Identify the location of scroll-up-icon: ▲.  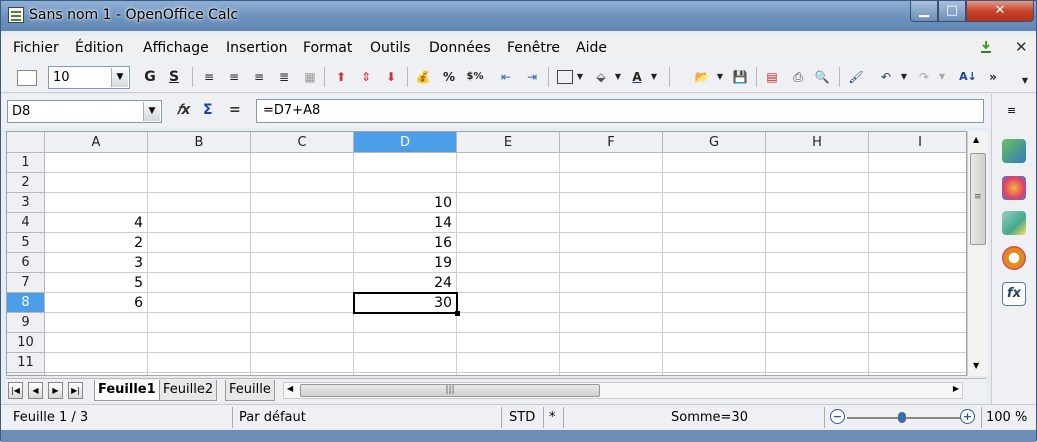
(976, 139).